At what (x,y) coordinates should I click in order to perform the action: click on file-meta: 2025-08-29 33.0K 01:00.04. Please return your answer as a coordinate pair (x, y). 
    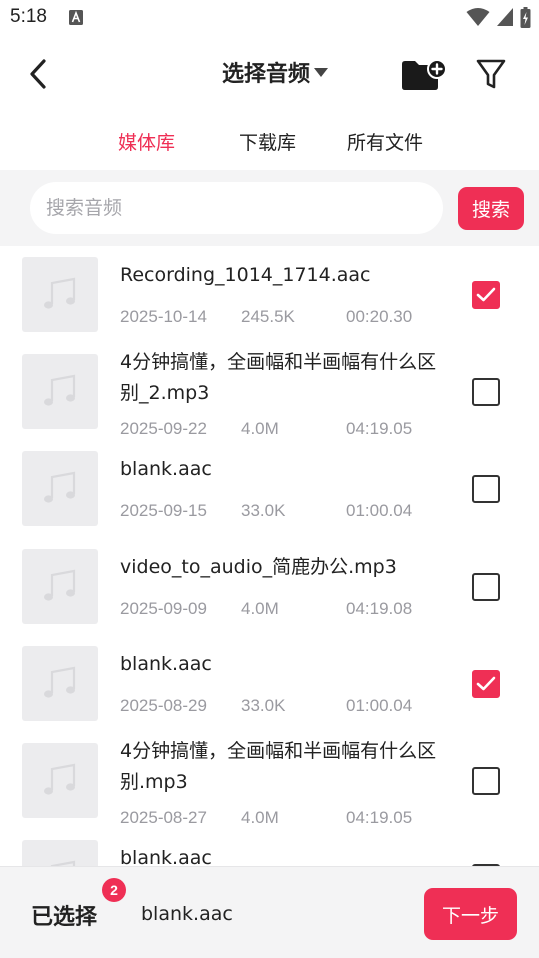
    Looking at the image, I should click on (280, 708).